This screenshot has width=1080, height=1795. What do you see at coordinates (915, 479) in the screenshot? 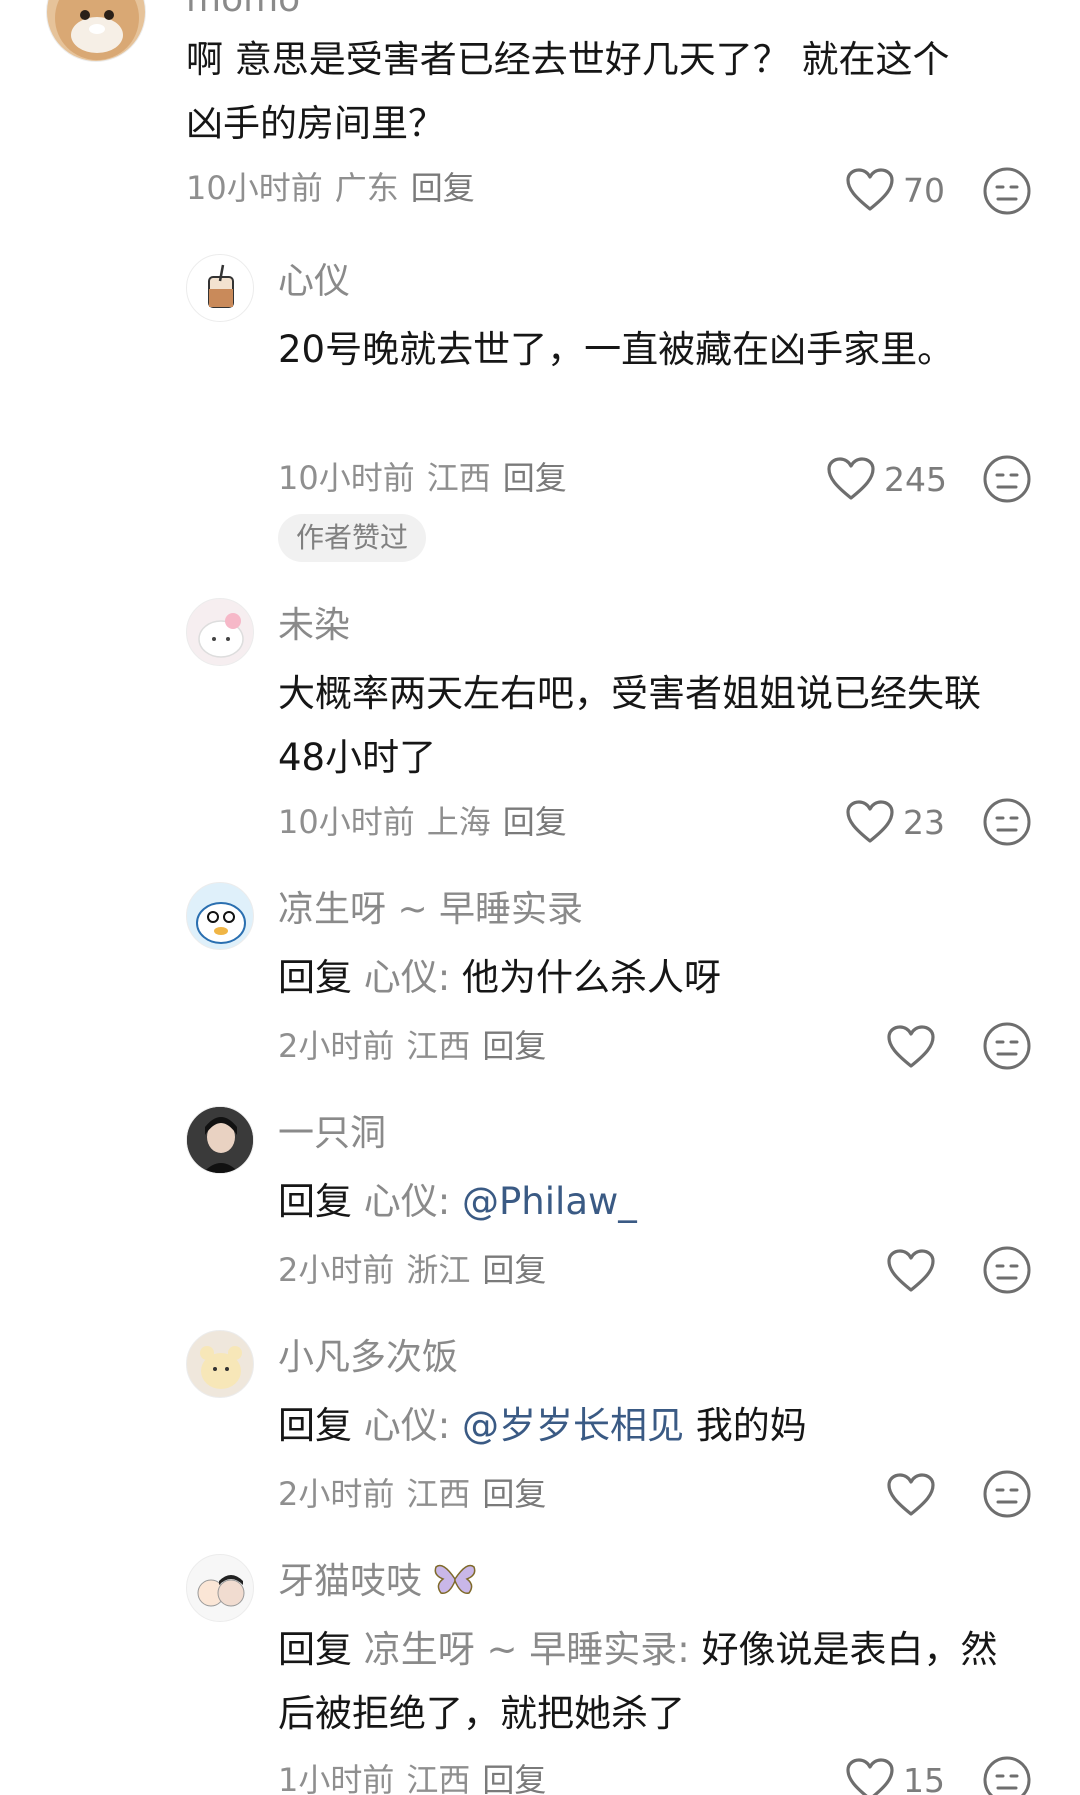
I see `like-count: 245` at bounding box center [915, 479].